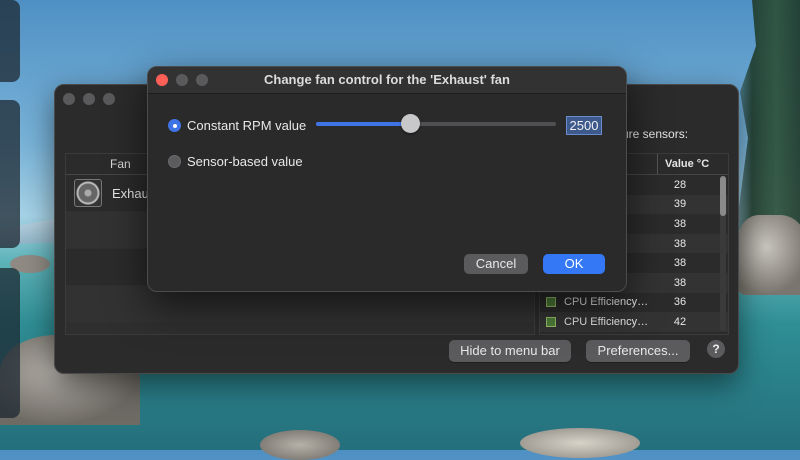 The image size is (800, 460). What do you see at coordinates (510, 351) in the screenshot?
I see `hide-to-menu-bar-button: Hide to menu bar` at bounding box center [510, 351].